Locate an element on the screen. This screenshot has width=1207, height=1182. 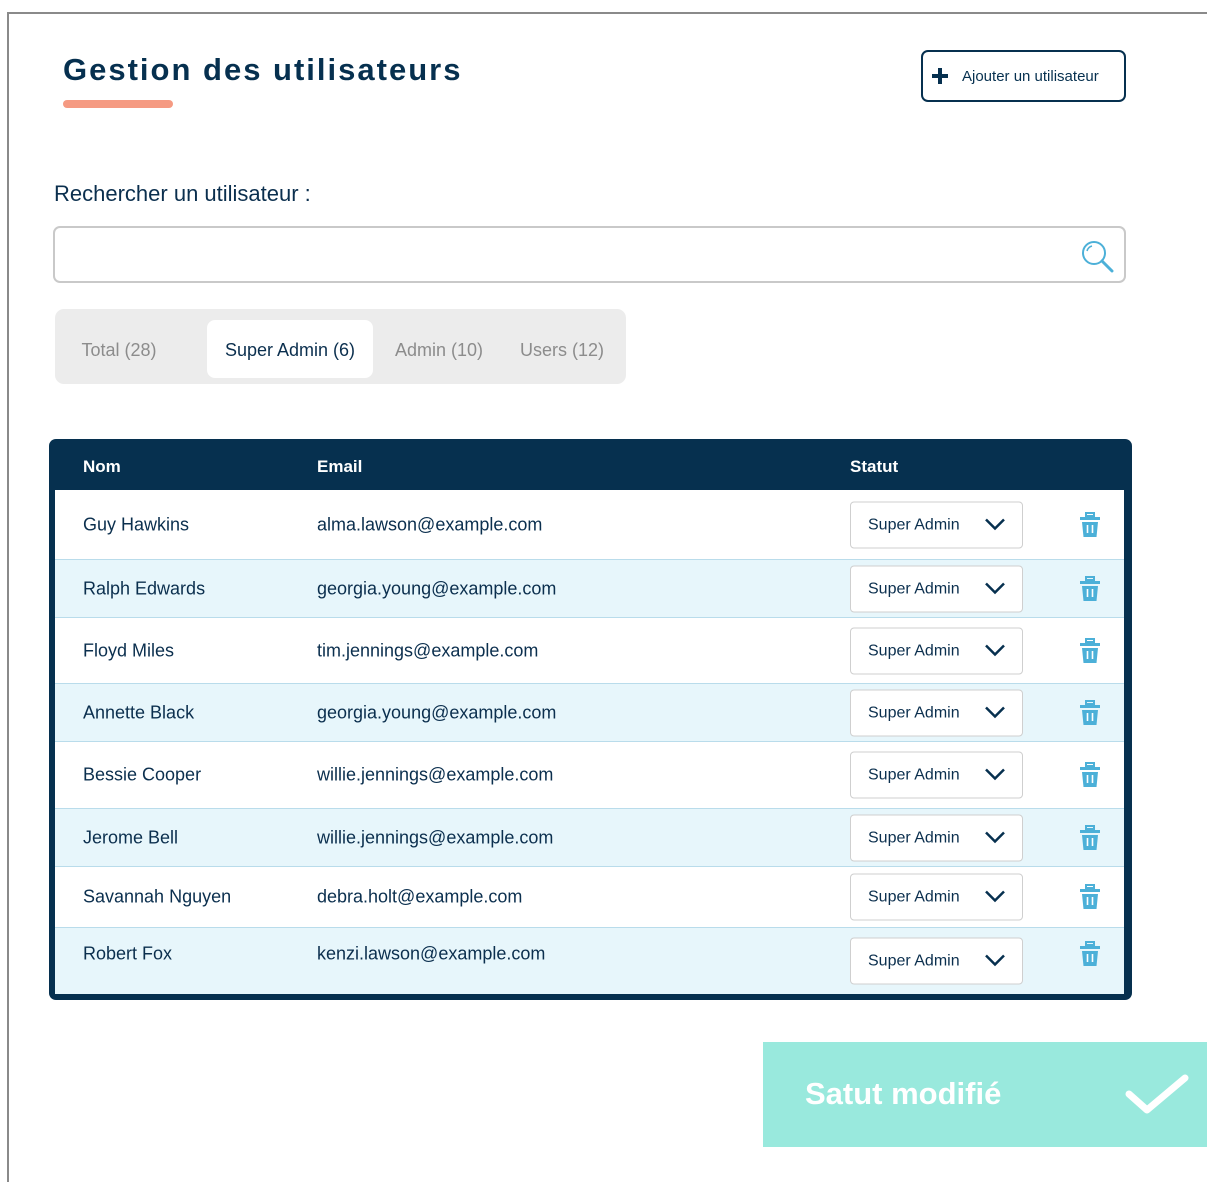
user-name: Ralph Edwards is located at coordinates (144, 588).